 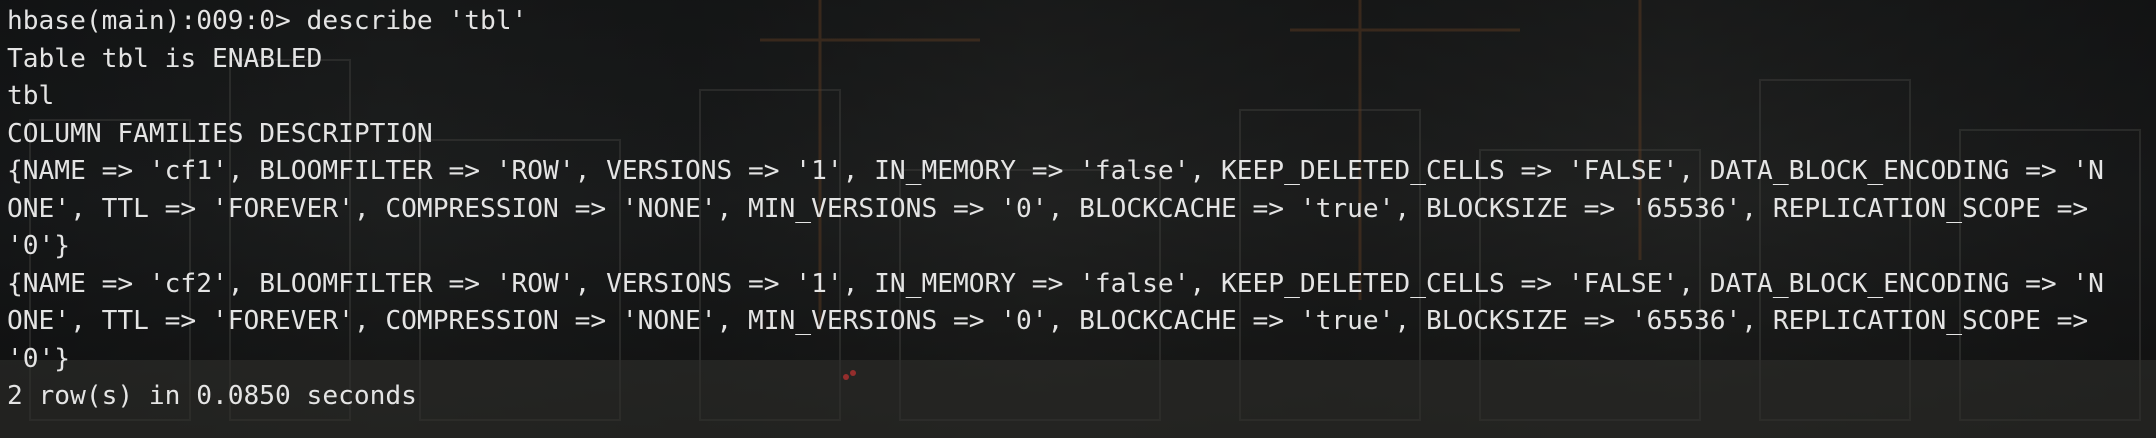 What do you see at coordinates (220, 133) in the screenshot?
I see `output-line: COLUMN FAMILIES DESCRIPTION` at bounding box center [220, 133].